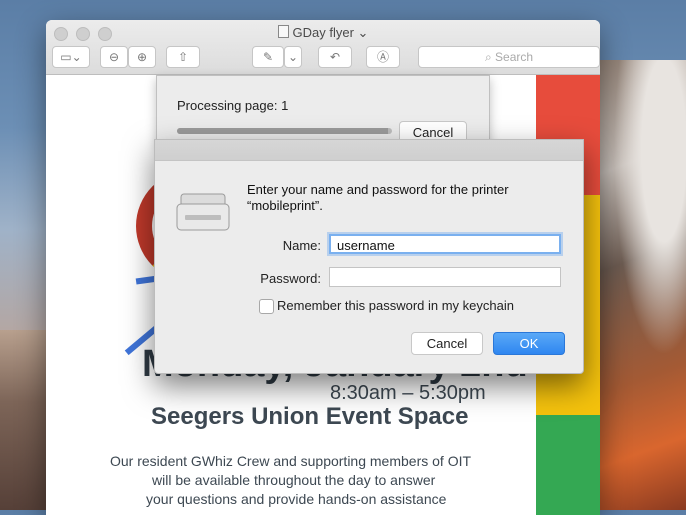 The width and height of the screenshot is (686, 515). I want to click on document-icon, so click(283, 31).